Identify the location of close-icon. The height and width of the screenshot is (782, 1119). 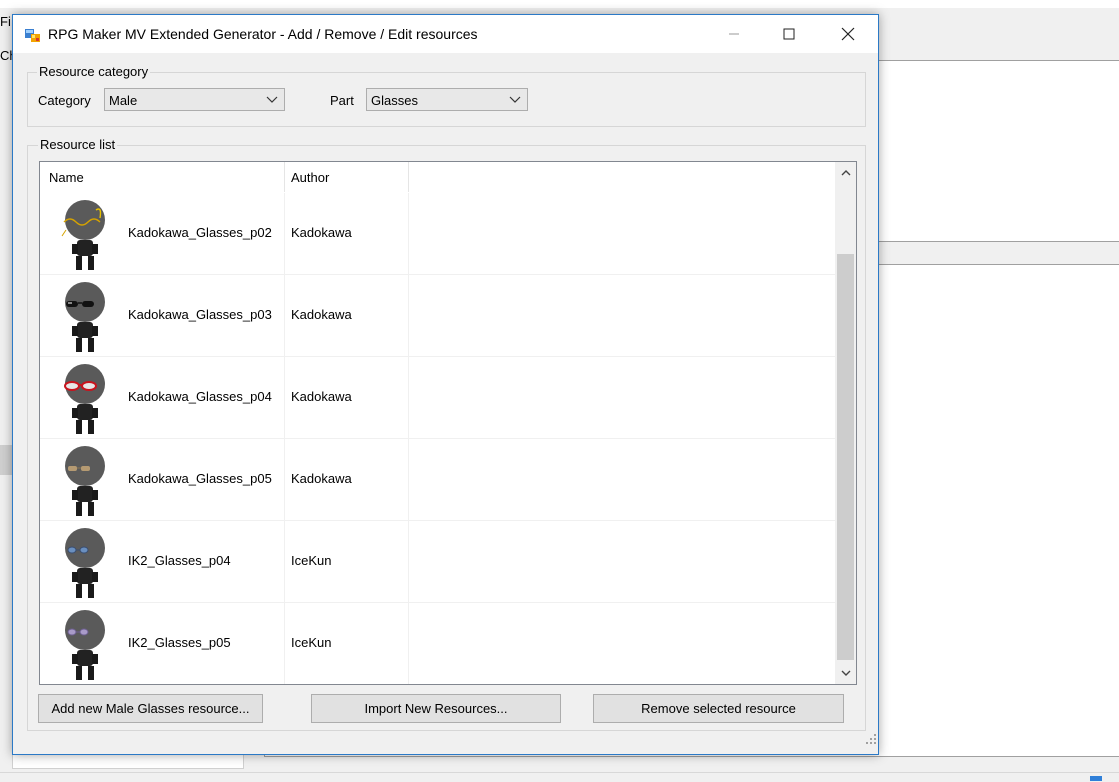
(848, 34).